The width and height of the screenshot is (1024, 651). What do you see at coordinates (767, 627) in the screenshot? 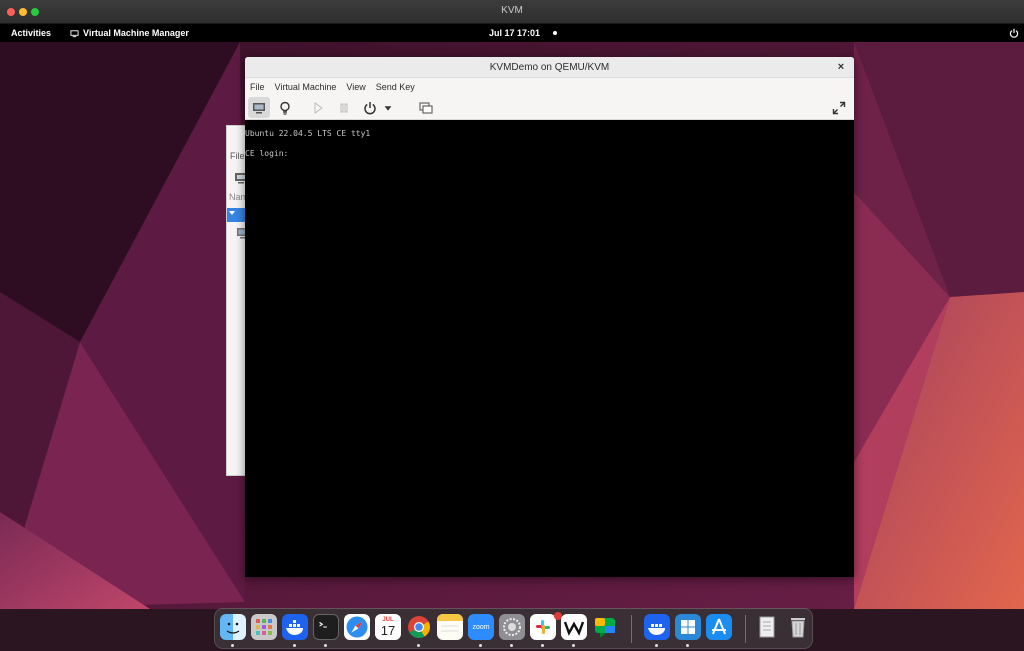
I see `document-icon` at bounding box center [767, 627].